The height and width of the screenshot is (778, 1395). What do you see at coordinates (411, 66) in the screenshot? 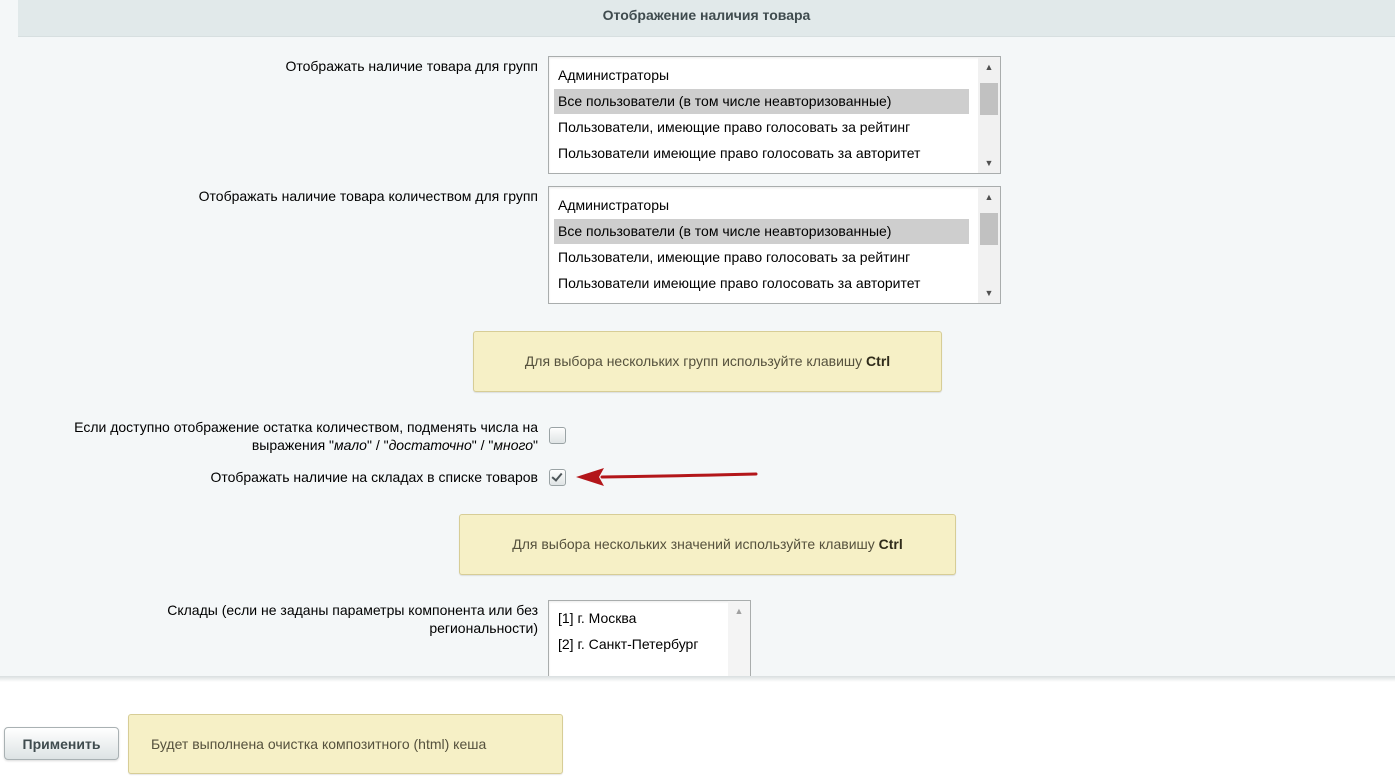
I see `groups-display-label: Отображать наличие товара для групп` at bounding box center [411, 66].